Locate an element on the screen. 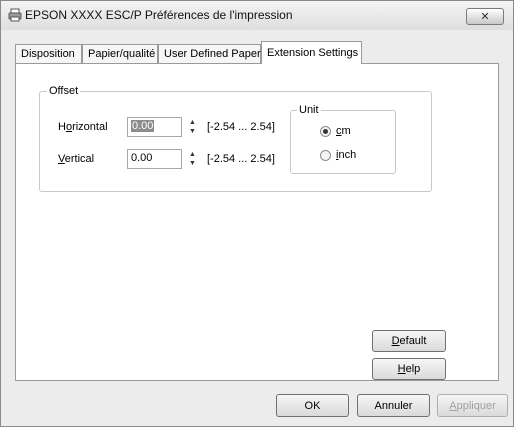 The height and width of the screenshot is (427, 514). offset-group-label: Offset is located at coordinates (64, 91).